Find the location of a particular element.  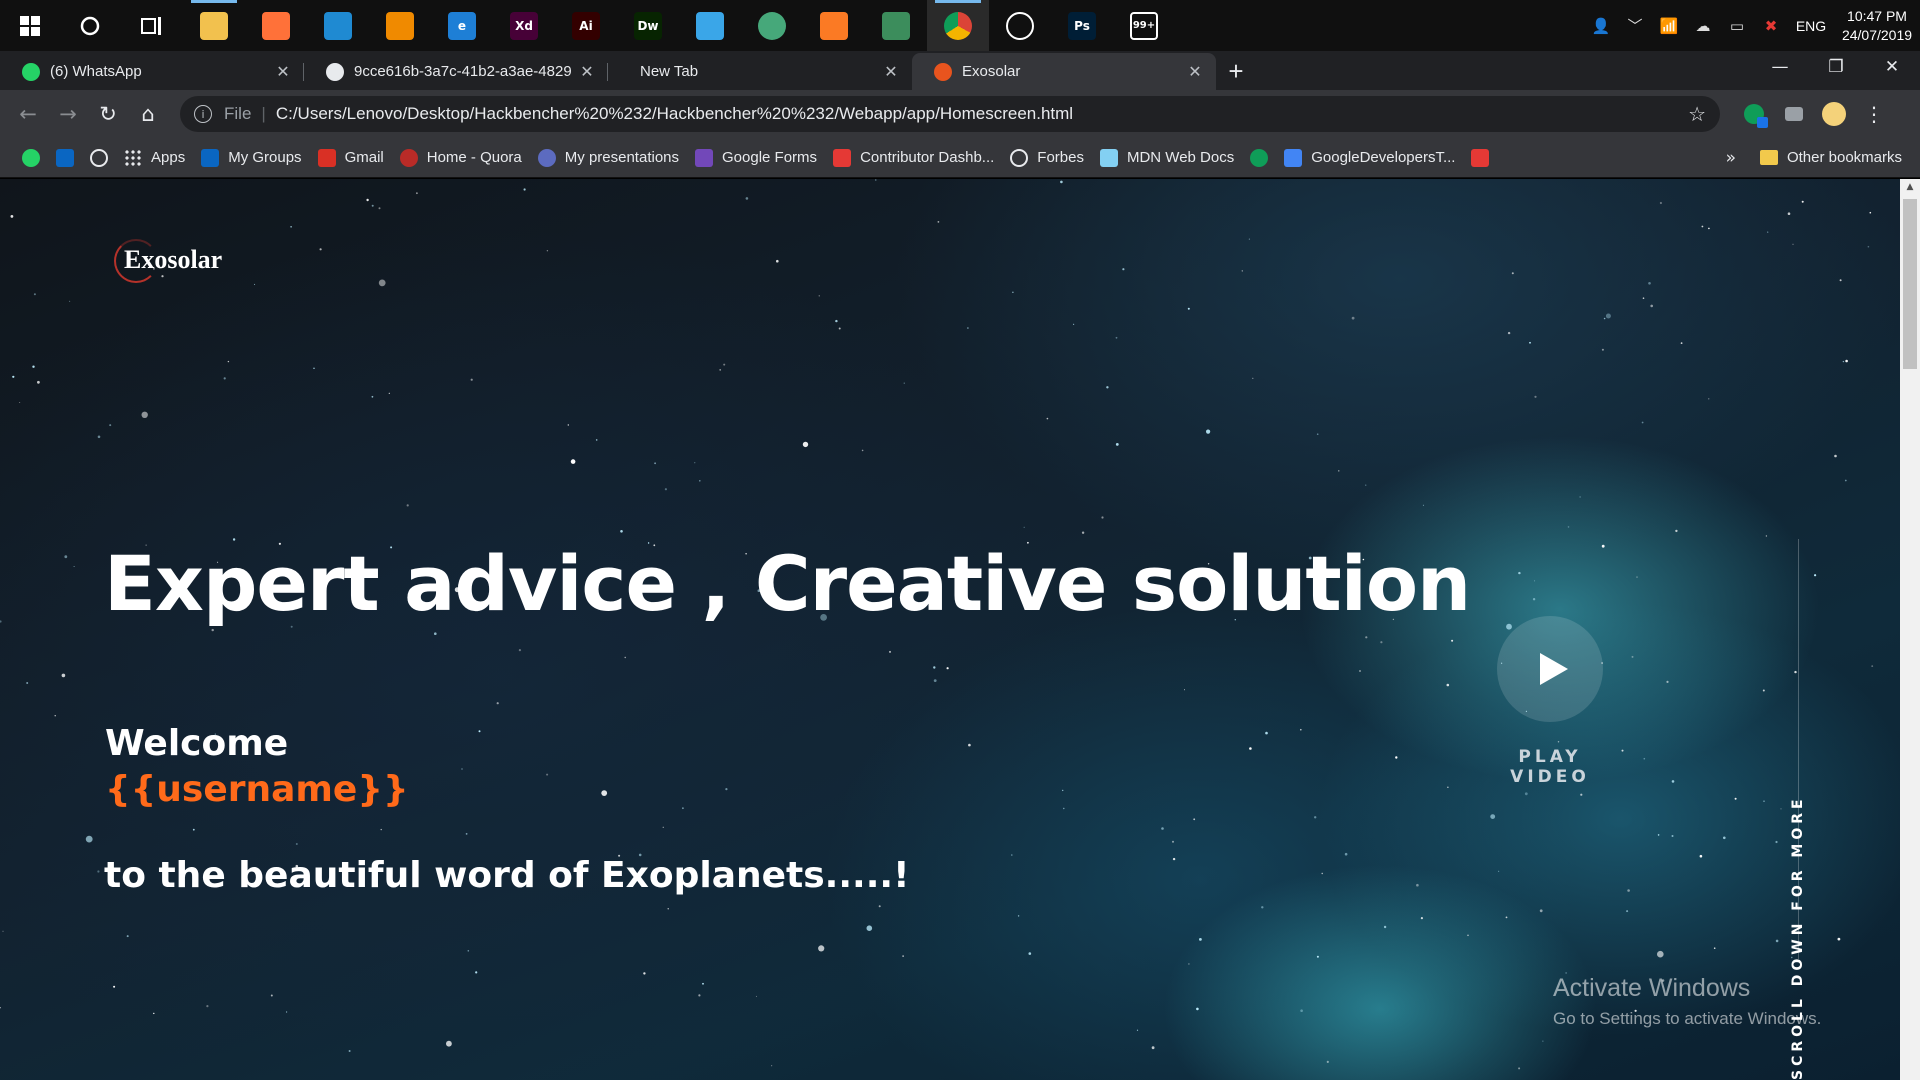

site-logo: Exosolar is located at coordinates (166, 261).